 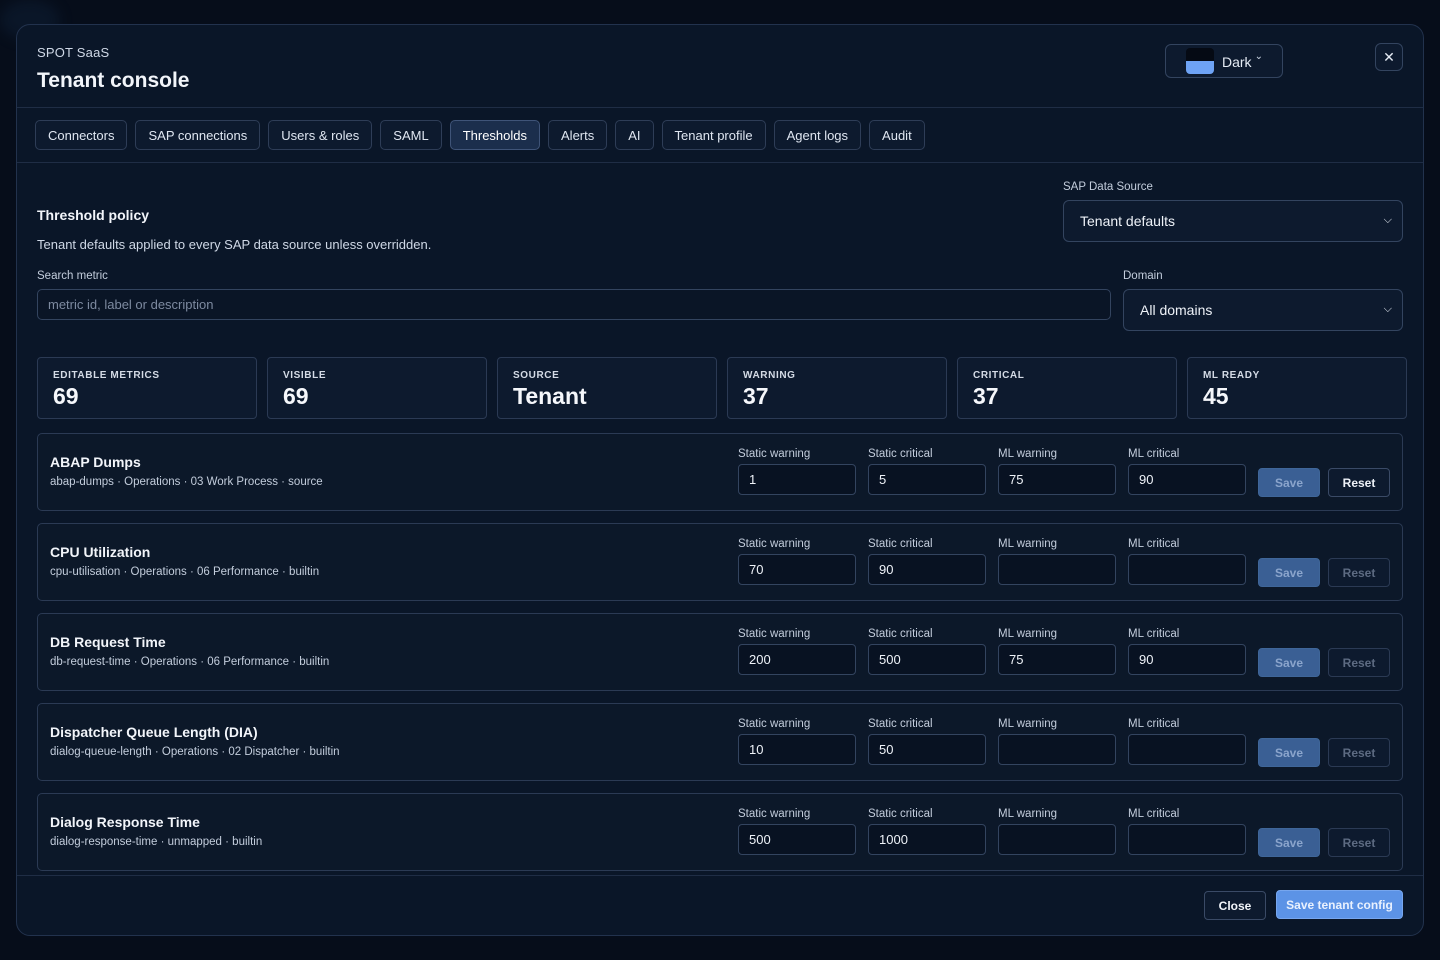 I want to click on tab-connectors: Connectors, so click(x=81, y=135).